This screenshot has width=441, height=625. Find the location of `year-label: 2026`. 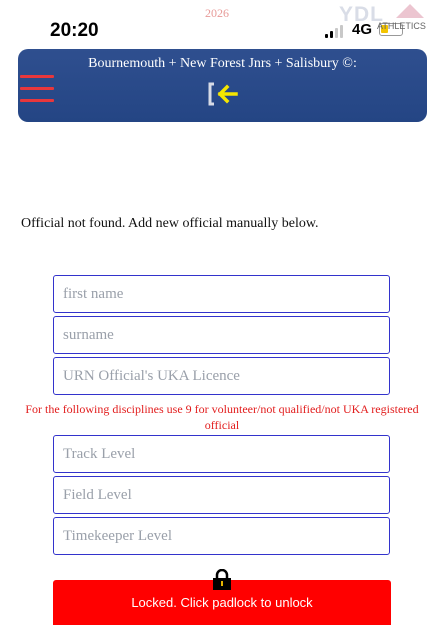

year-label: 2026 is located at coordinates (217, 13).